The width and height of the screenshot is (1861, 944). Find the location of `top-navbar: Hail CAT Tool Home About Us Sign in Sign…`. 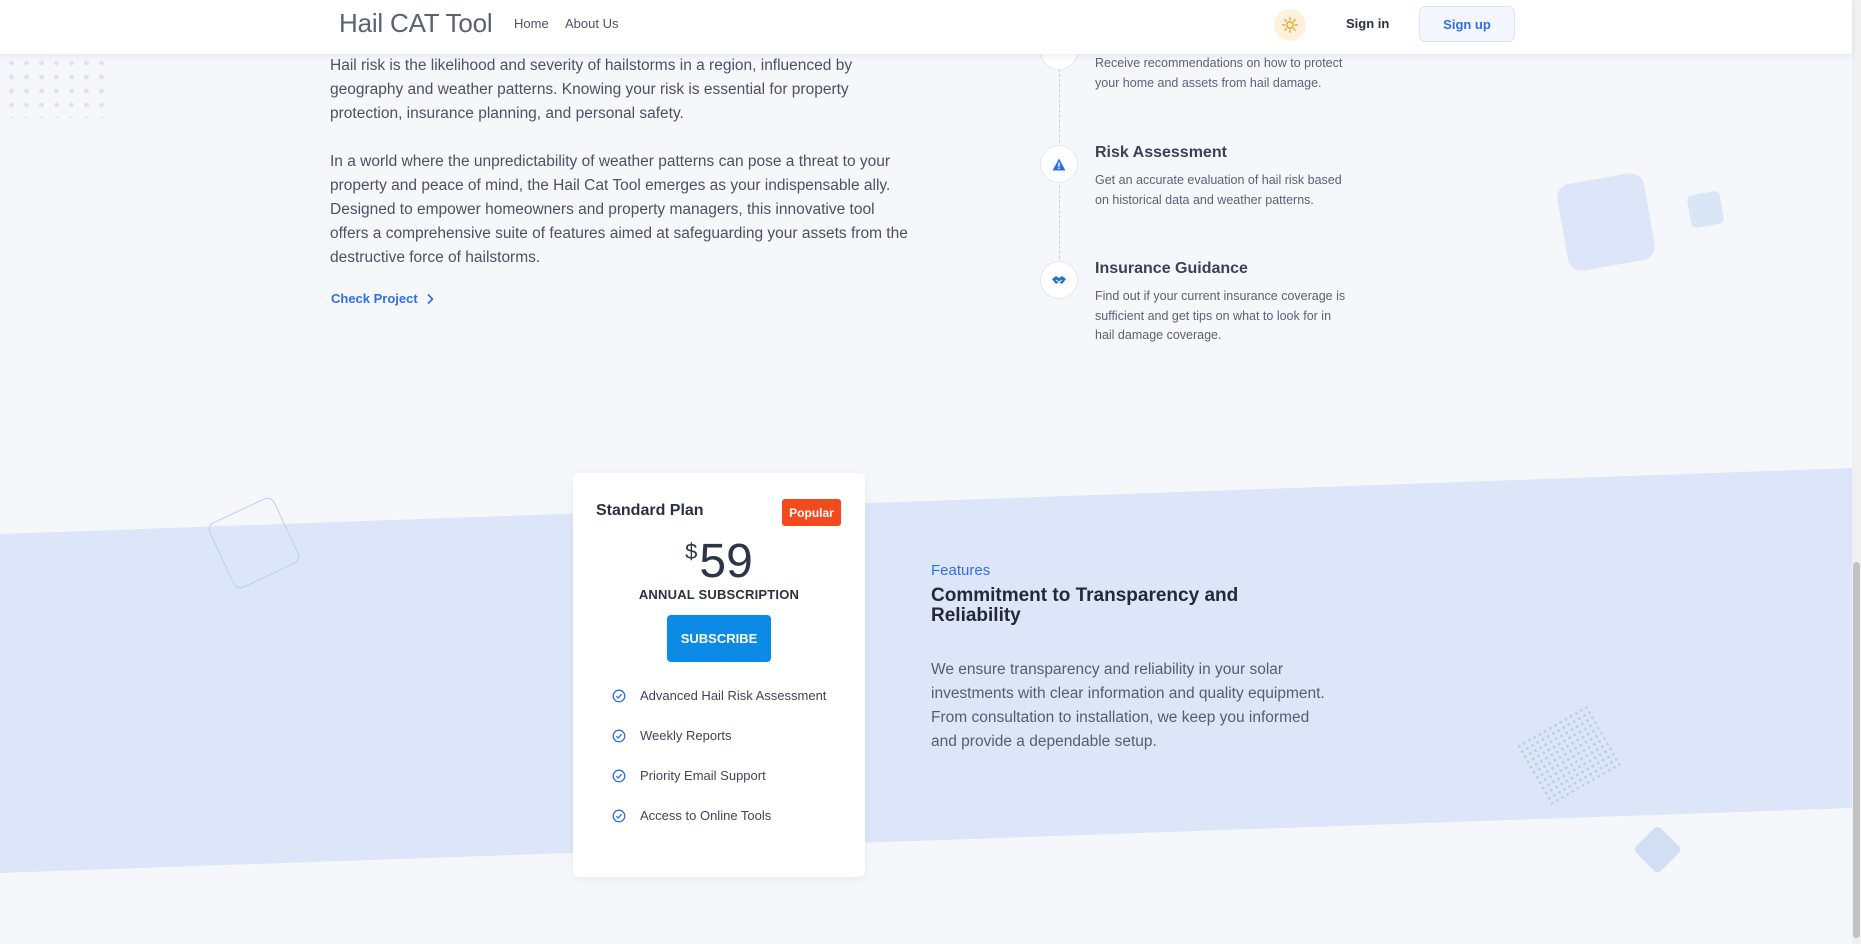

top-navbar: Hail CAT Tool Home About Us Sign in Sign… is located at coordinates (926, 27).